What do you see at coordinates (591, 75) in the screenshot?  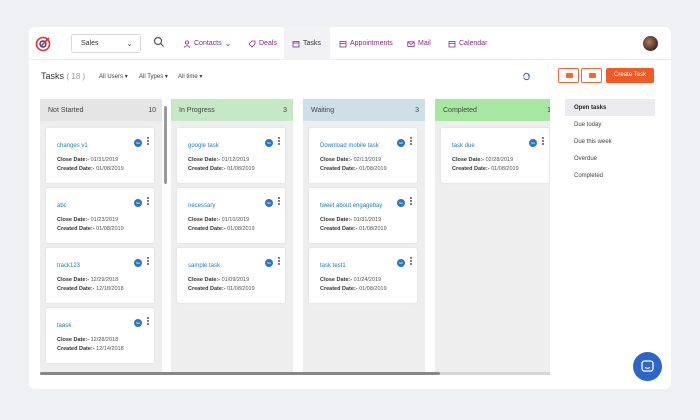 I see `board-view-button` at bounding box center [591, 75].